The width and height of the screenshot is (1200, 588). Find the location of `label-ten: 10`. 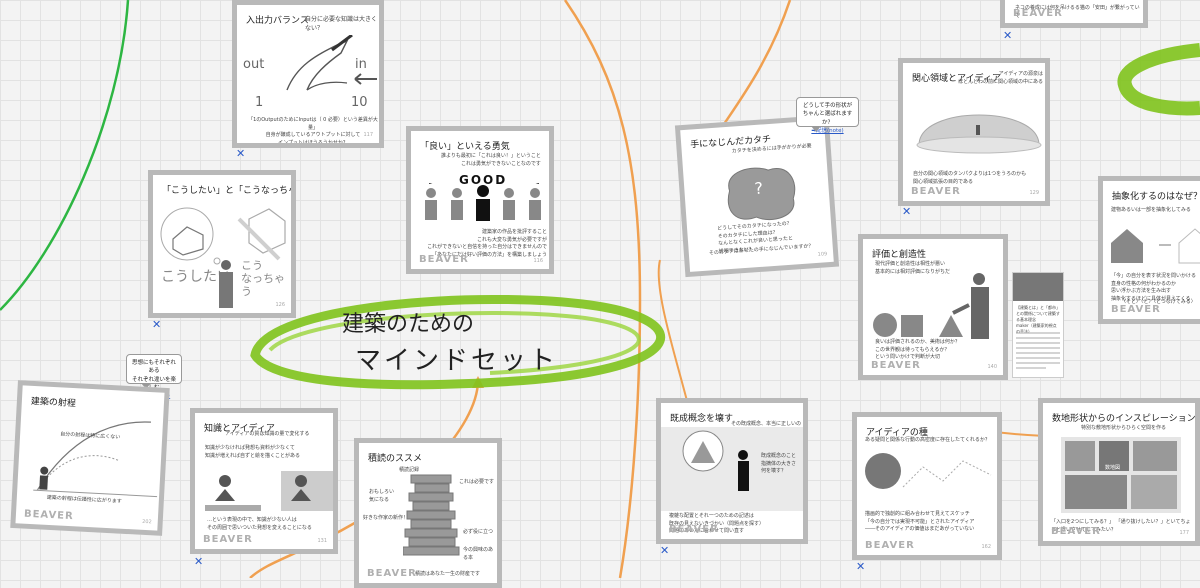

label-ten: 10 is located at coordinates (359, 102).